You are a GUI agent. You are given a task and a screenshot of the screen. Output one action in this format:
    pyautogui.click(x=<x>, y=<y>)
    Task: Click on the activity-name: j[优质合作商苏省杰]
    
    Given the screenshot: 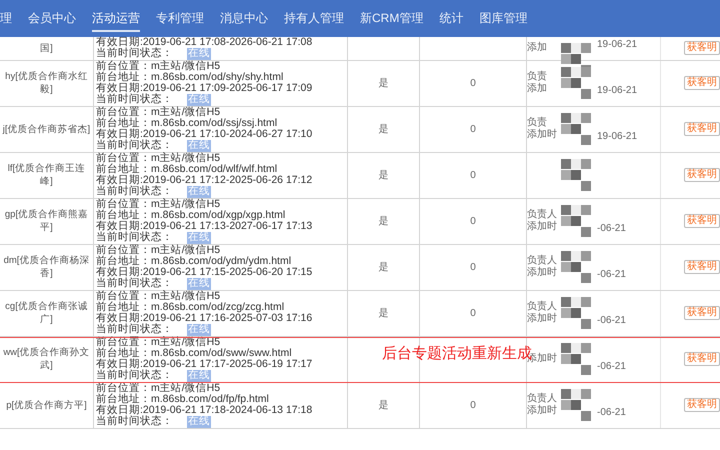 What is the action you would take?
    pyautogui.click(x=46, y=129)
    